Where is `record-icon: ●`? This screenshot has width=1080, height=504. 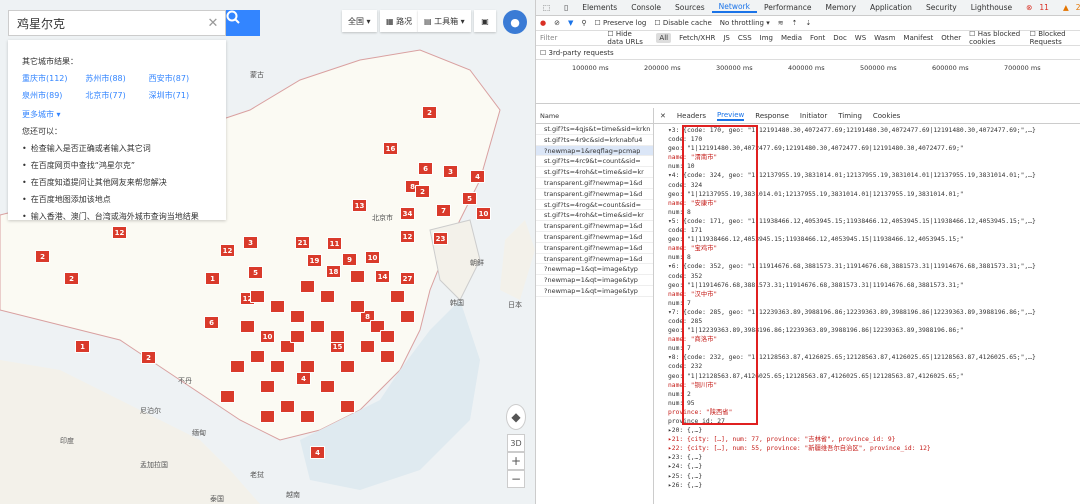 record-icon: ● is located at coordinates (543, 23).